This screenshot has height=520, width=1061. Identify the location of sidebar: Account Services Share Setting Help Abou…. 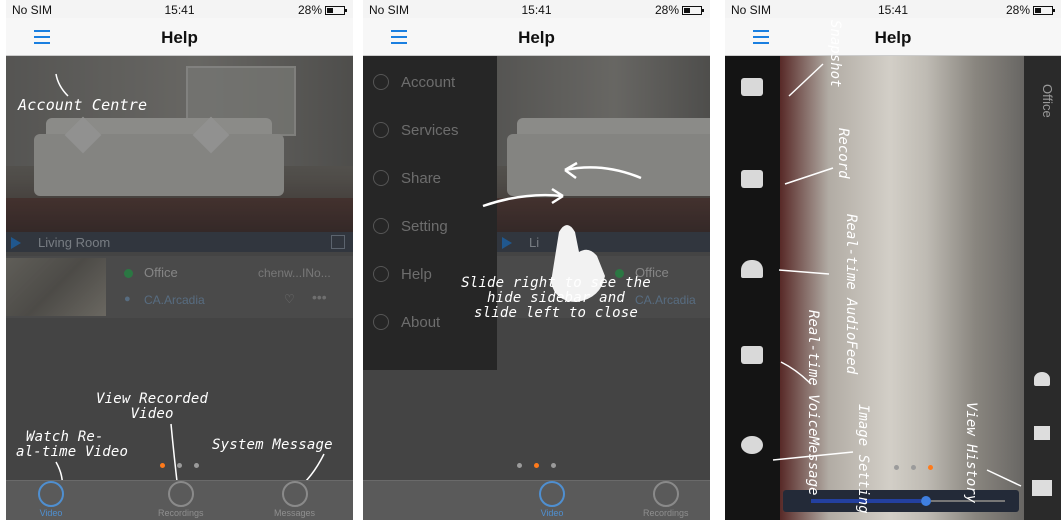
(430, 213).